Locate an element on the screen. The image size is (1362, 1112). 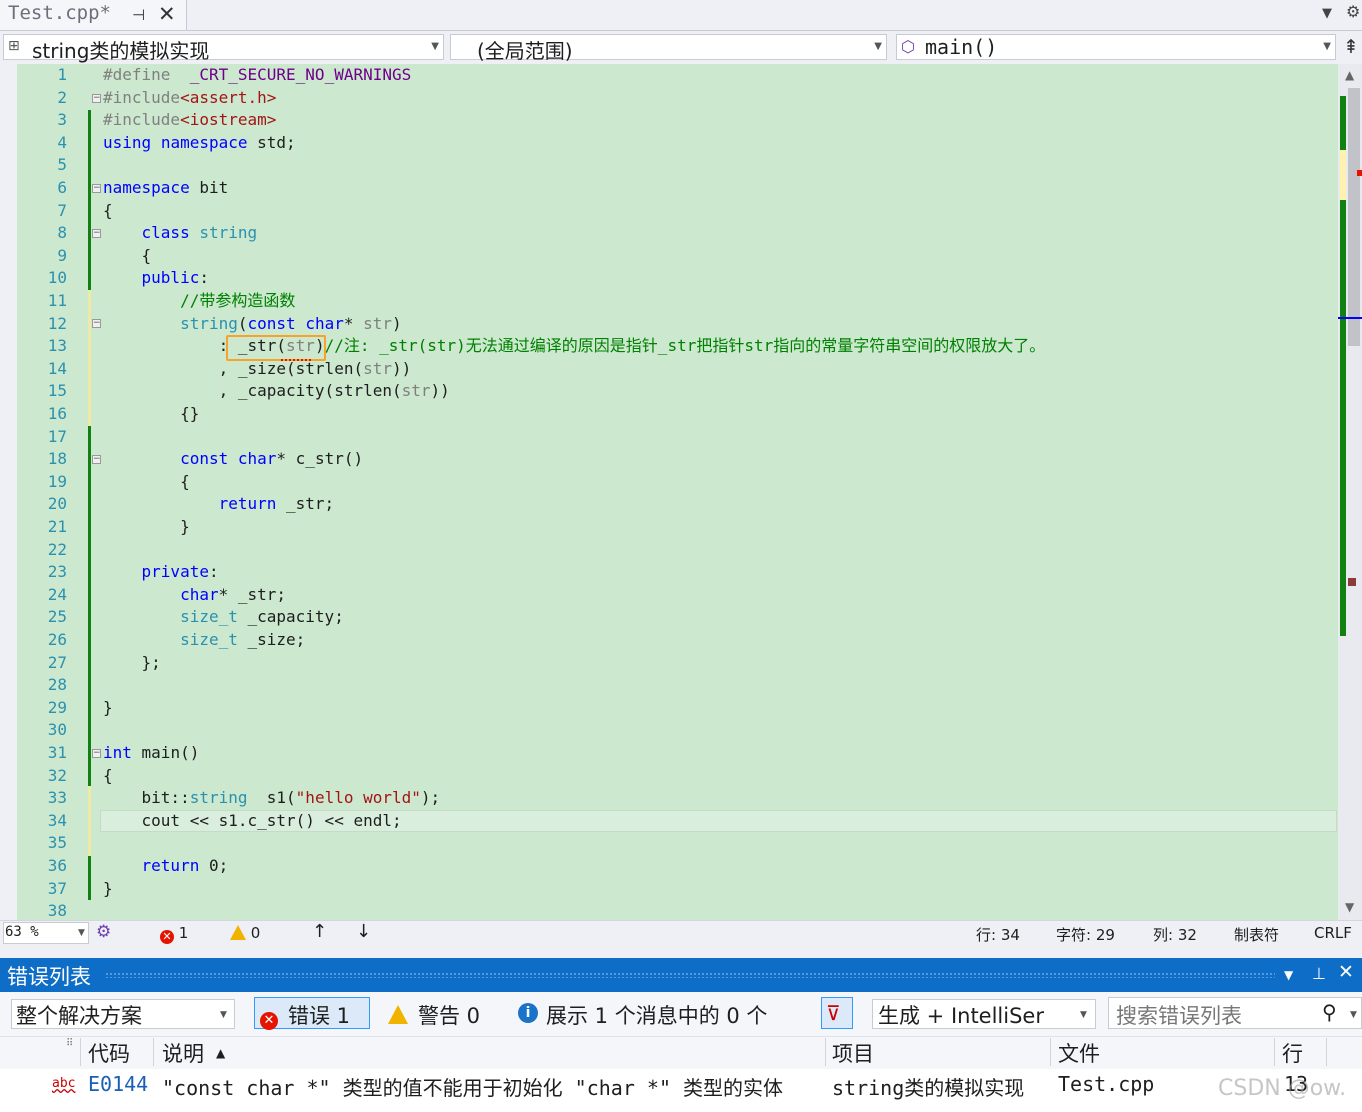
split-editor-icon: ⇞ is located at coordinates (1351, 47).